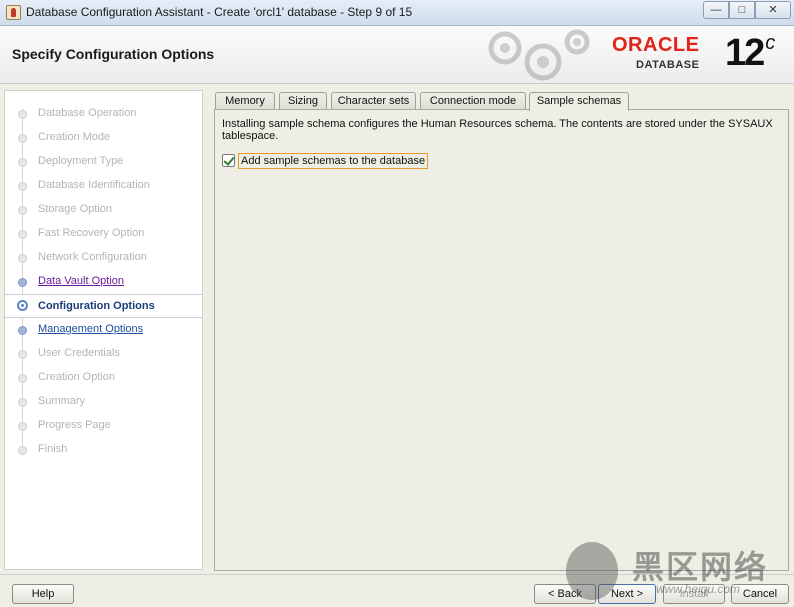 Image resolution: width=794 pixels, height=607 pixels. I want to click on oracle-product-text: DATABASE, so click(668, 65).